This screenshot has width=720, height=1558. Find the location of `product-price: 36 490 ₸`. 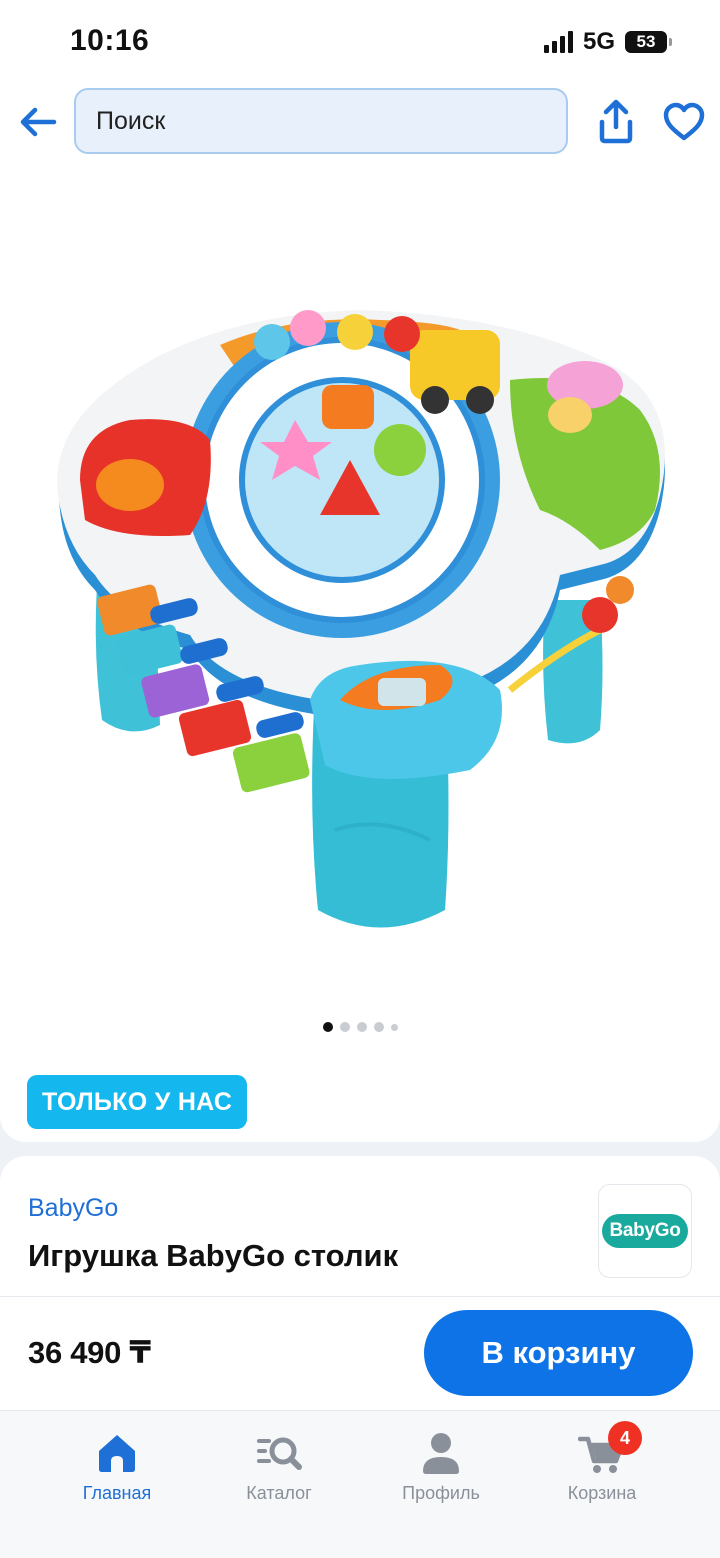

product-price: 36 490 ₸ is located at coordinates (89, 1352).